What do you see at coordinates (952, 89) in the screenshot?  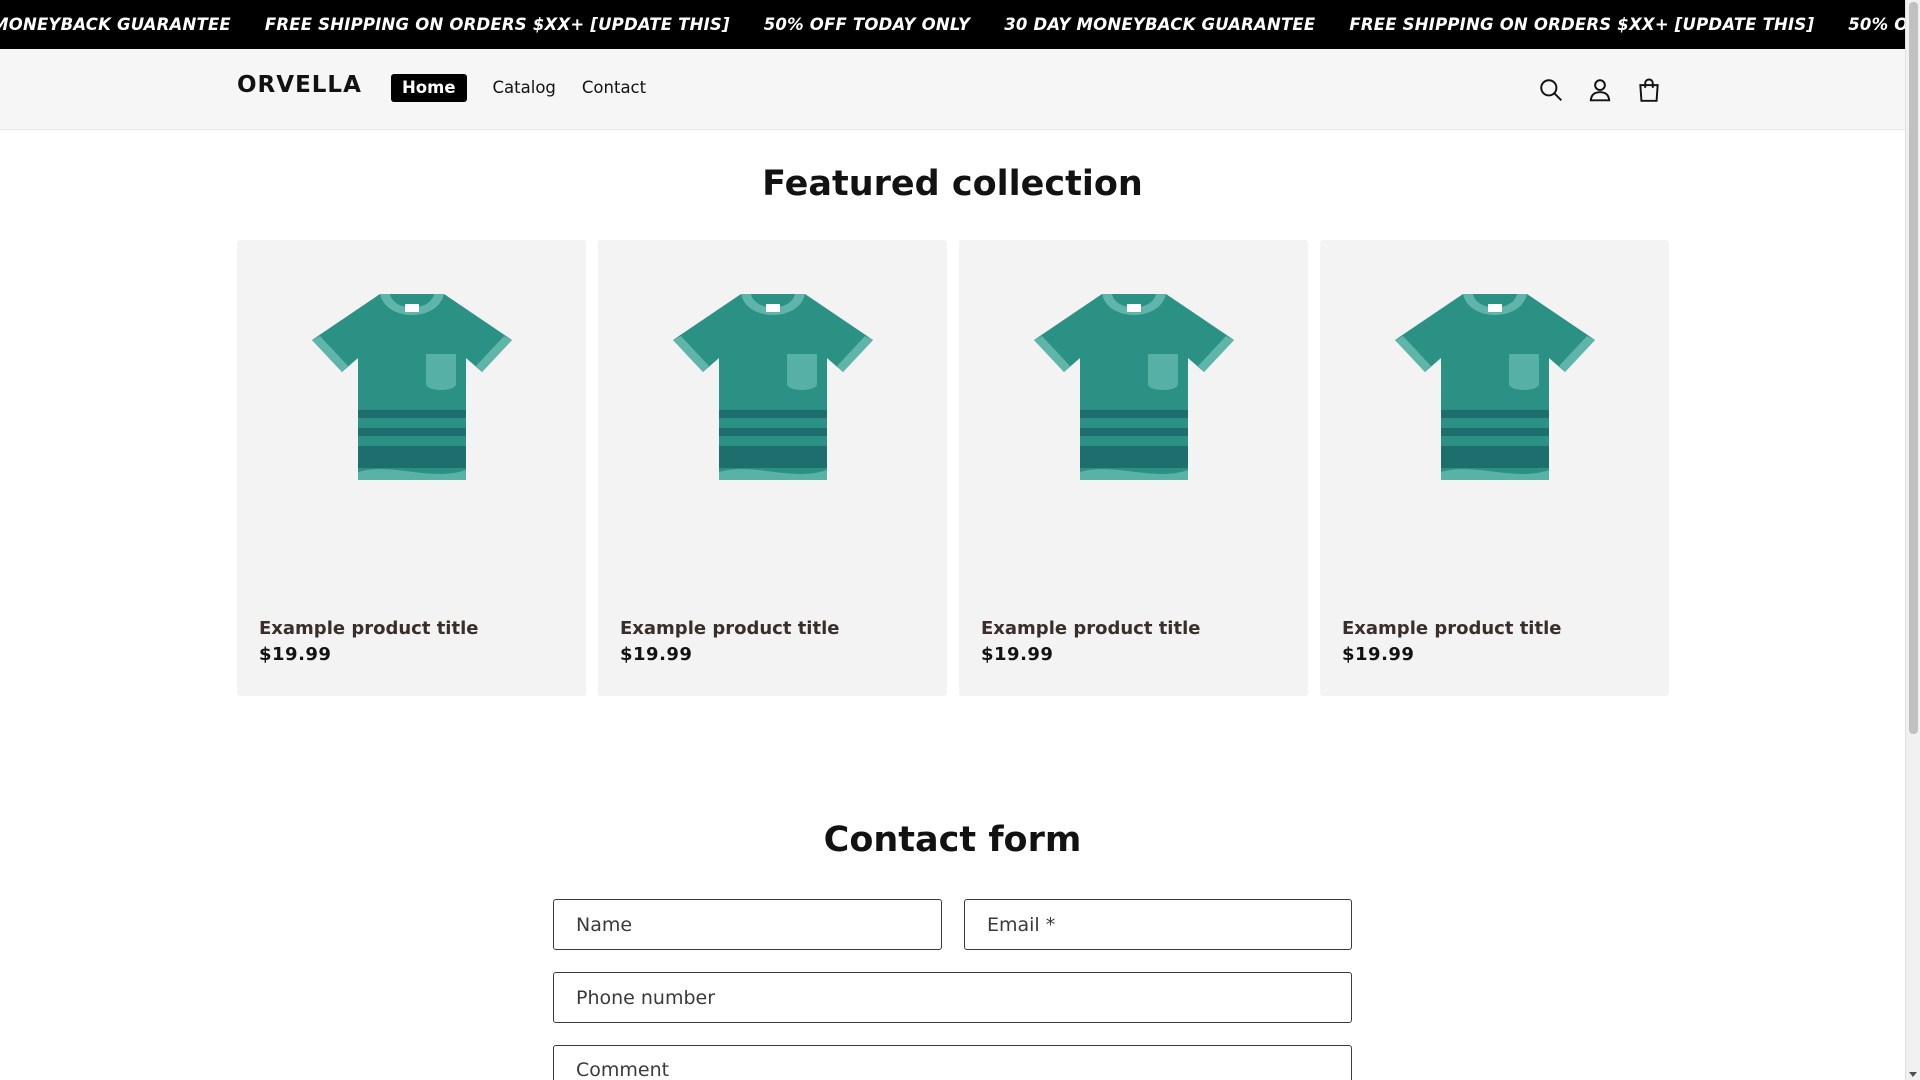 I see `site-header: ORVELLA Home Catalog Contact` at bounding box center [952, 89].